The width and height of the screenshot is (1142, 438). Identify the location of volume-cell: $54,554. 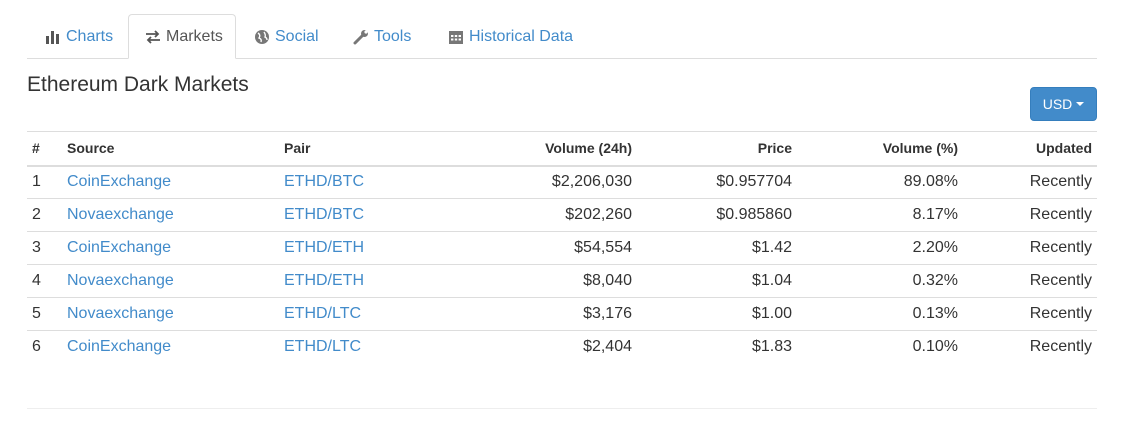
(603, 247).